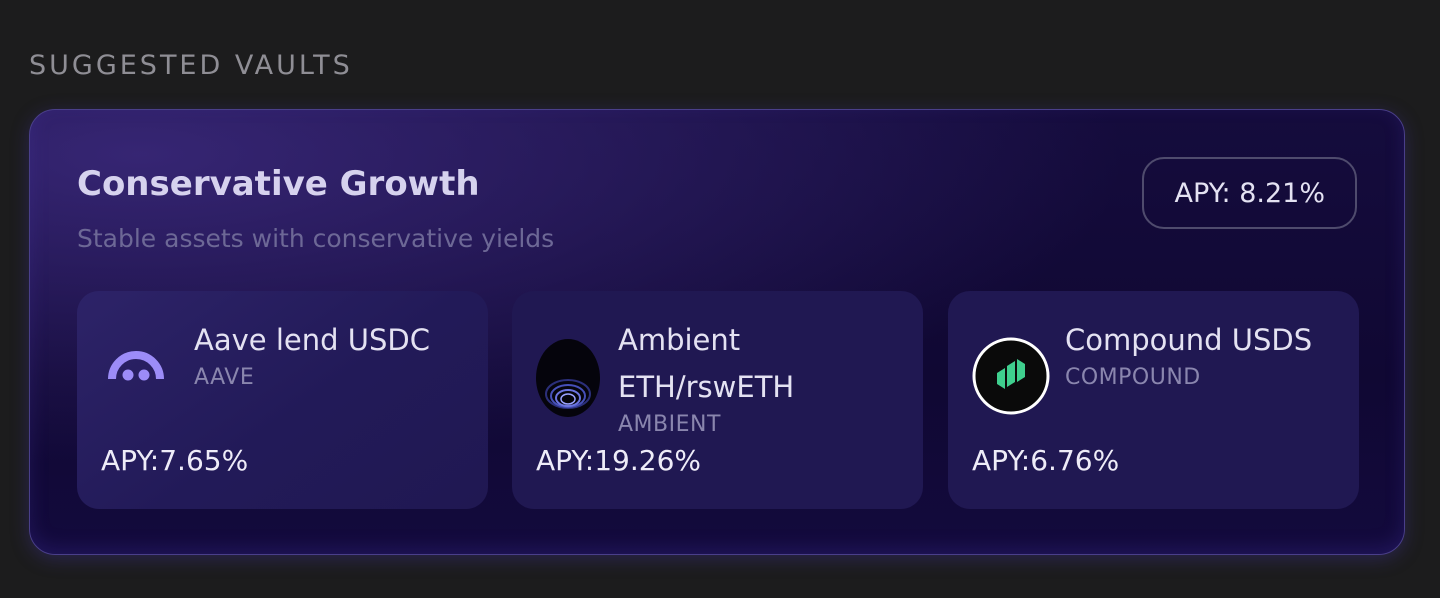  What do you see at coordinates (312, 340) in the screenshot?
I see `strategy-name-text: Aave lend USDC` at bounding box center [312, 340].